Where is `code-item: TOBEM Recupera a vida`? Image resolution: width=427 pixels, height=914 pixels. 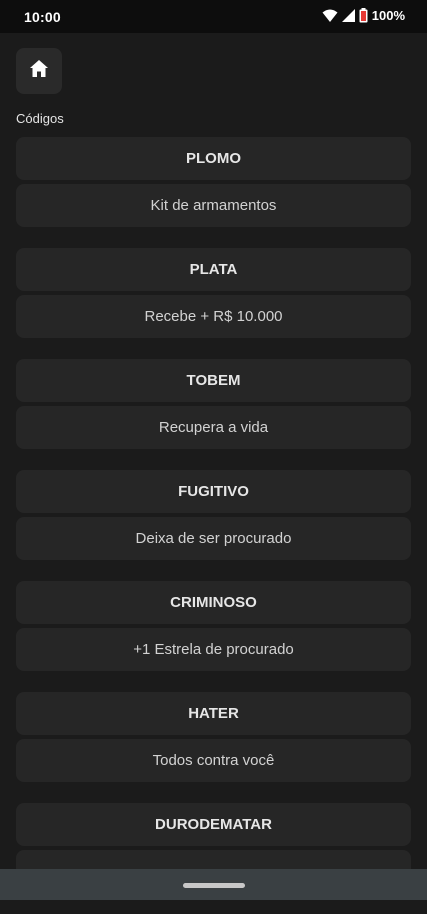 code-item: TOBEM Recupera a vida is located at coordinates (213, 404).